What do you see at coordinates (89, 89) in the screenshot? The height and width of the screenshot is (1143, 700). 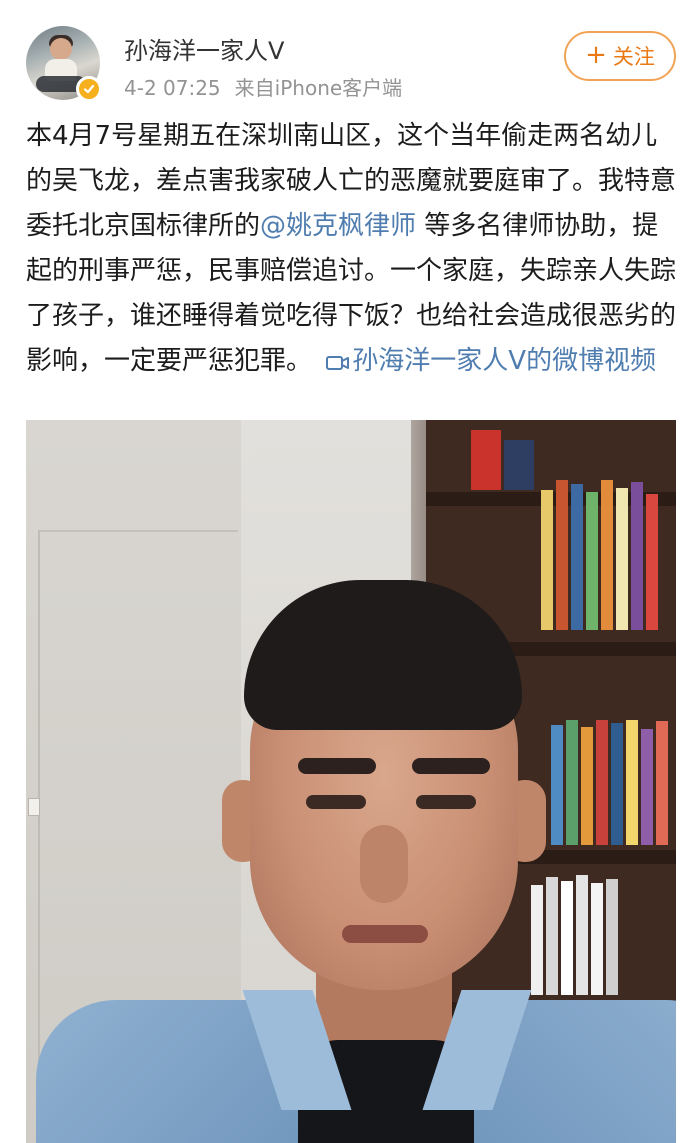 I see `verified-badge-icon` at bounding box center [89, 89].